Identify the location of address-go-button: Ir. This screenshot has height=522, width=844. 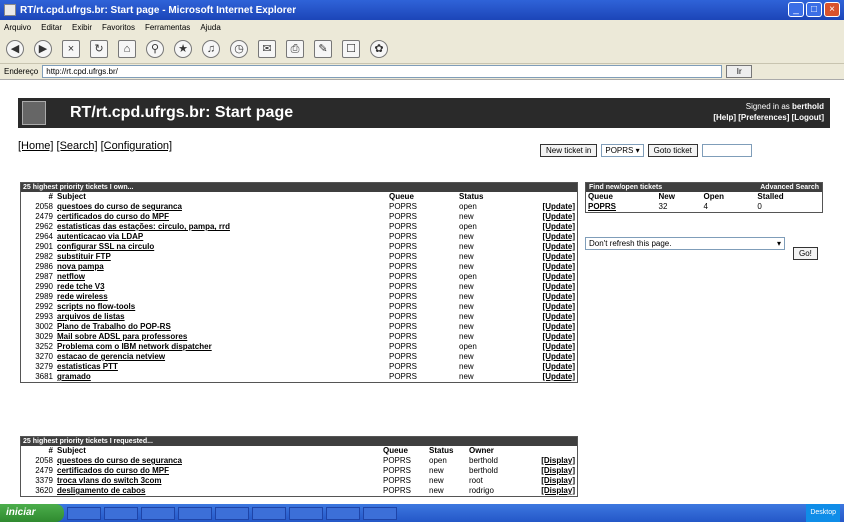
(739, 71).